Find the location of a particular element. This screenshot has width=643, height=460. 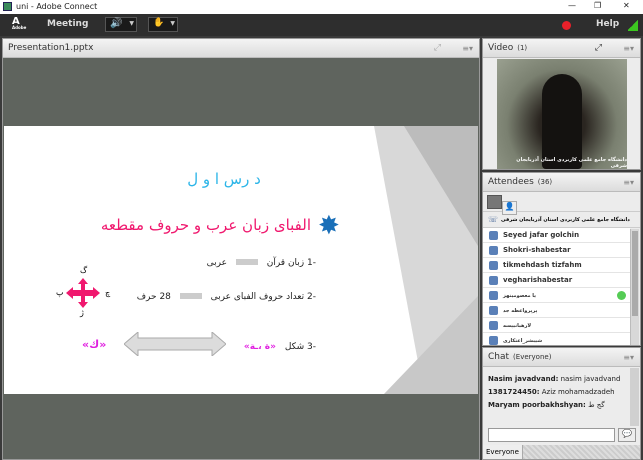

four-way-arrow-icon is located at coordinates (83, 293).